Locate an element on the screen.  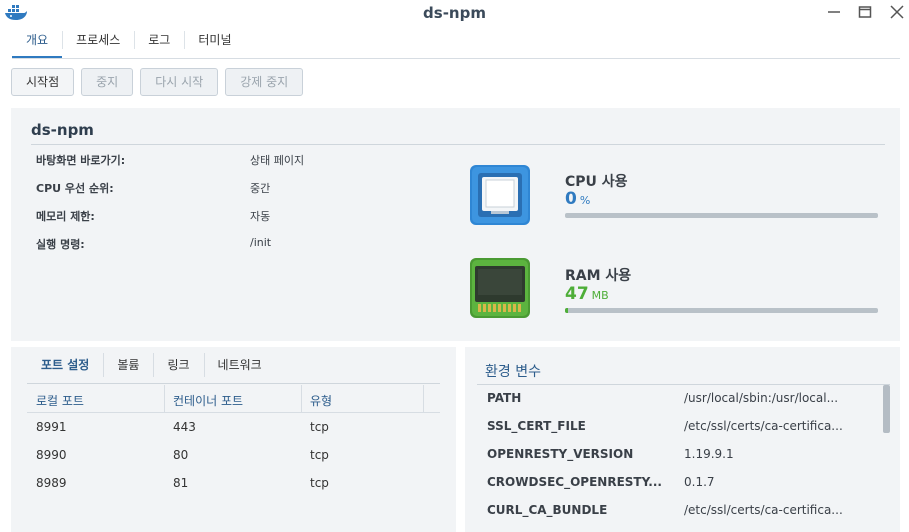
env-value: 0.1.7 is located at coordinates (699, 482).